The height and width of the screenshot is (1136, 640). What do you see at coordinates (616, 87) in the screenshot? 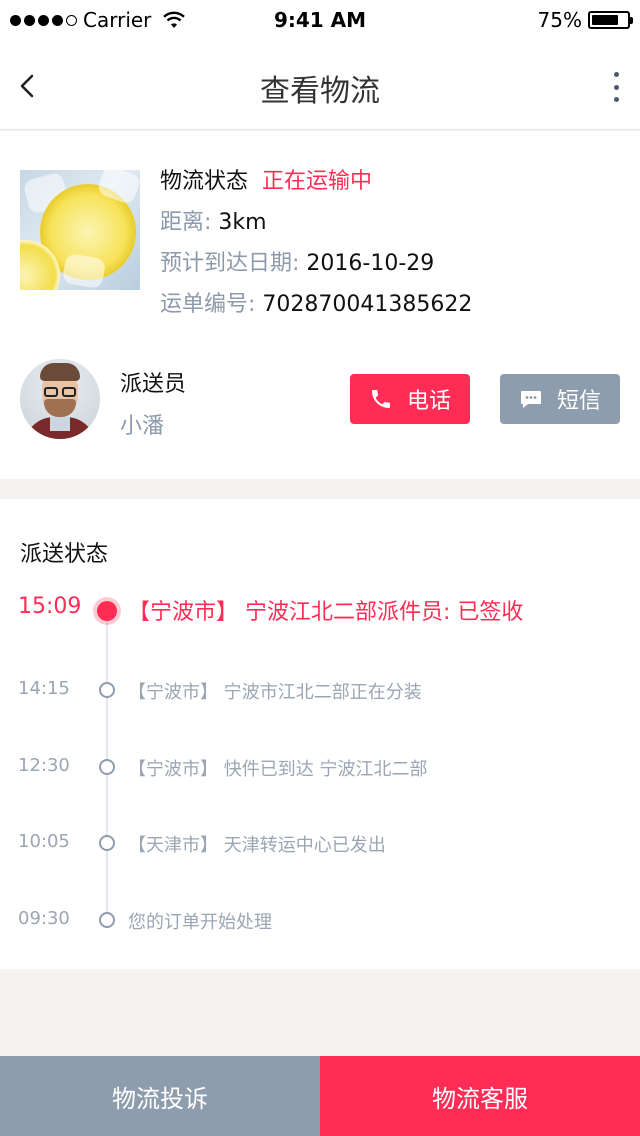
I see `more-button` at bounding box center [616, 87].